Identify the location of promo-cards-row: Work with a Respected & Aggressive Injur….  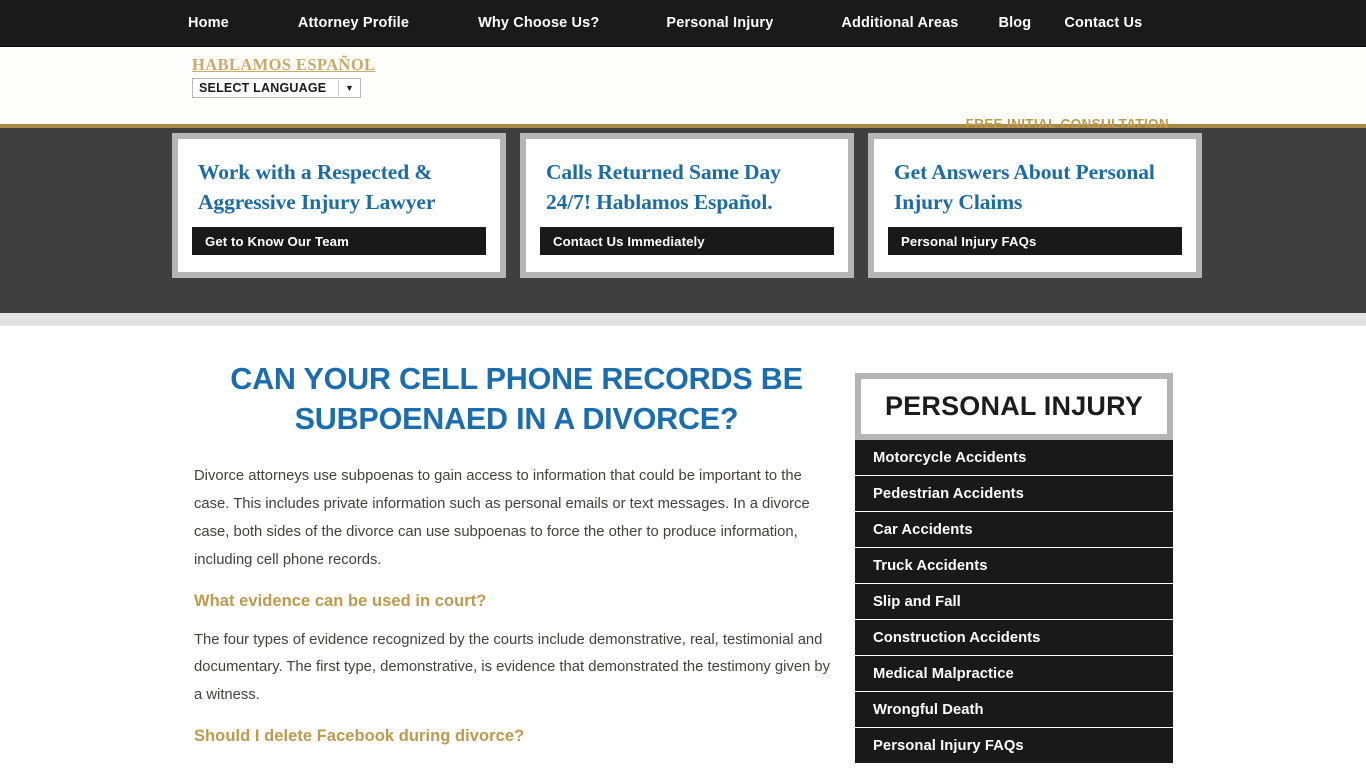
(687, 205).